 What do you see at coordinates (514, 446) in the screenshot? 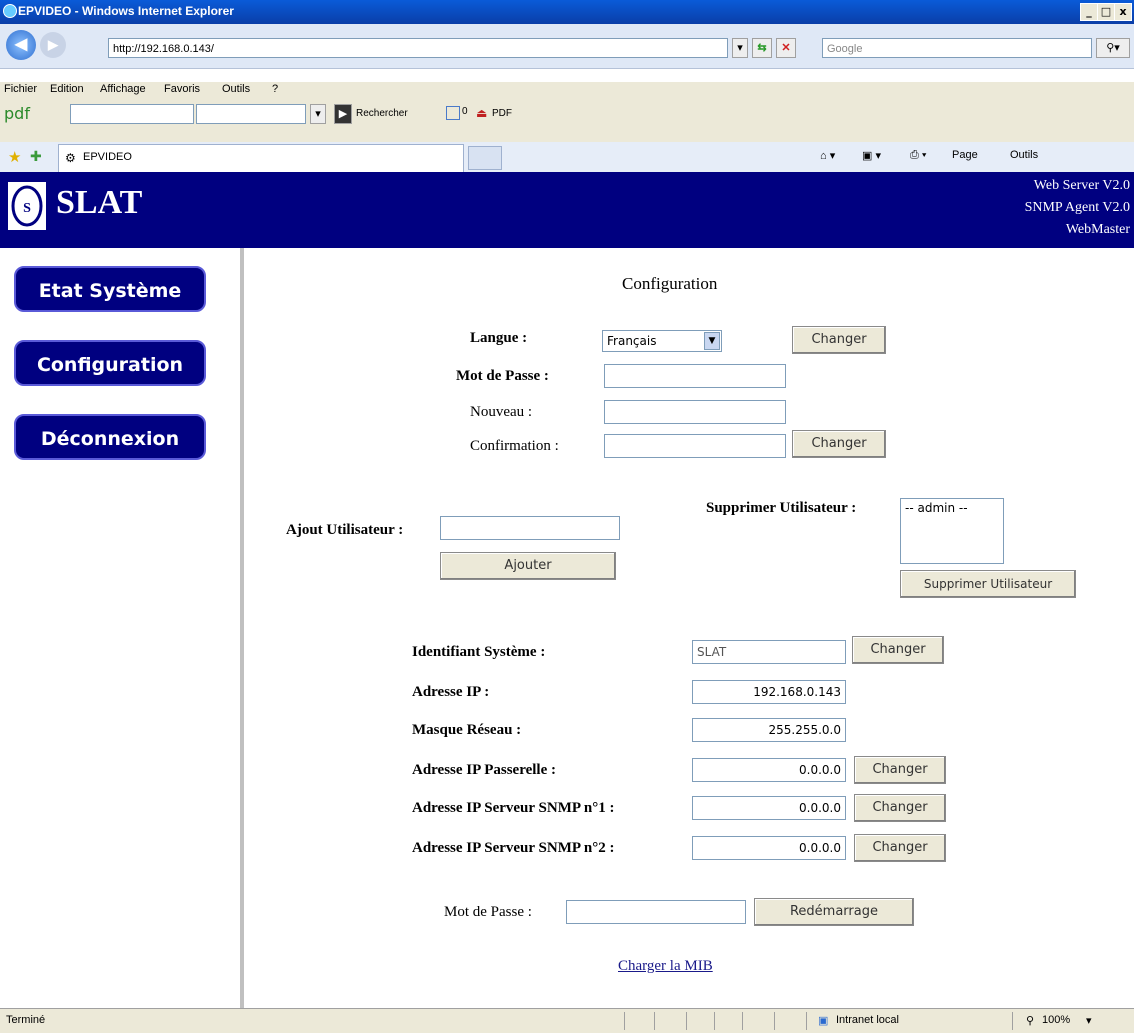
I see `confirmation-label: Confirmation :` at bounding box center [514, 446].